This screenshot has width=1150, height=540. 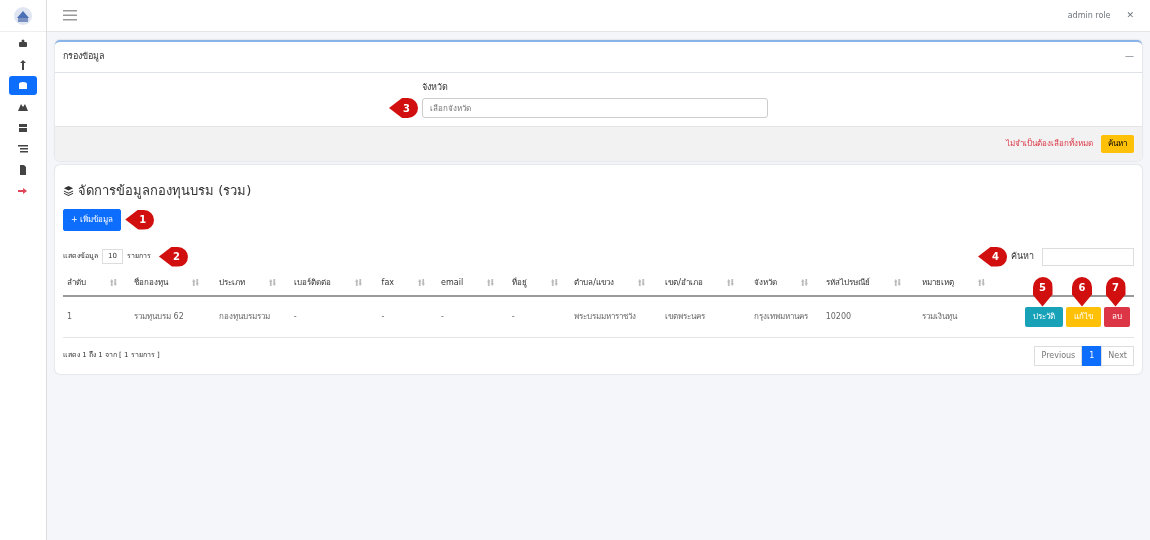 What do you see at coordinates (765, 282) in the screenshot?
I see `column-header: จังหวัด` at bounding box center [765, 282].